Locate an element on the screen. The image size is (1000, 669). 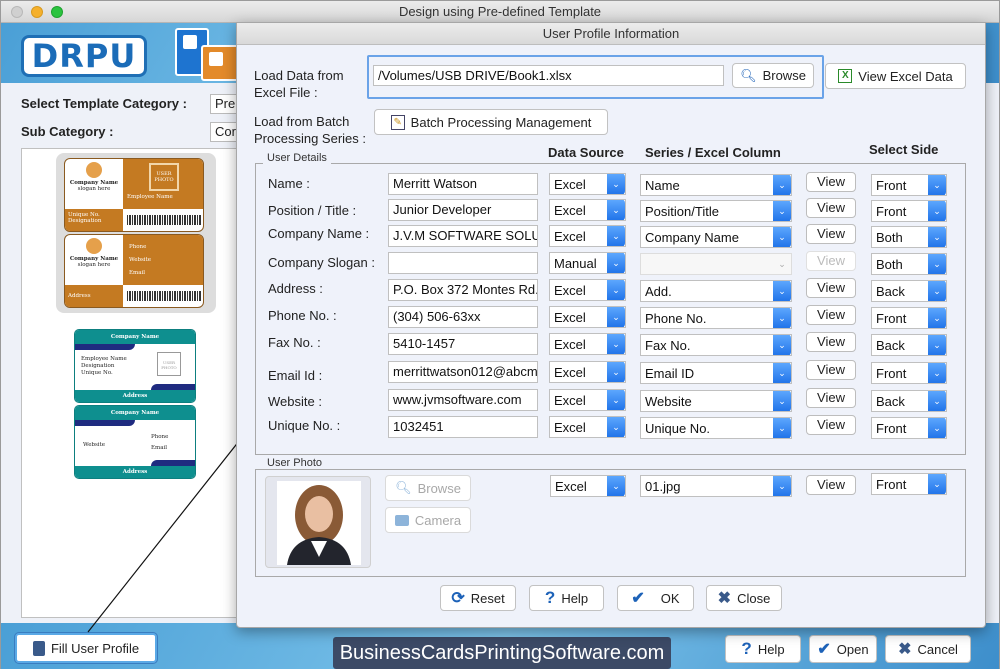
window-maximize-button is located at coordinates (57, 12).